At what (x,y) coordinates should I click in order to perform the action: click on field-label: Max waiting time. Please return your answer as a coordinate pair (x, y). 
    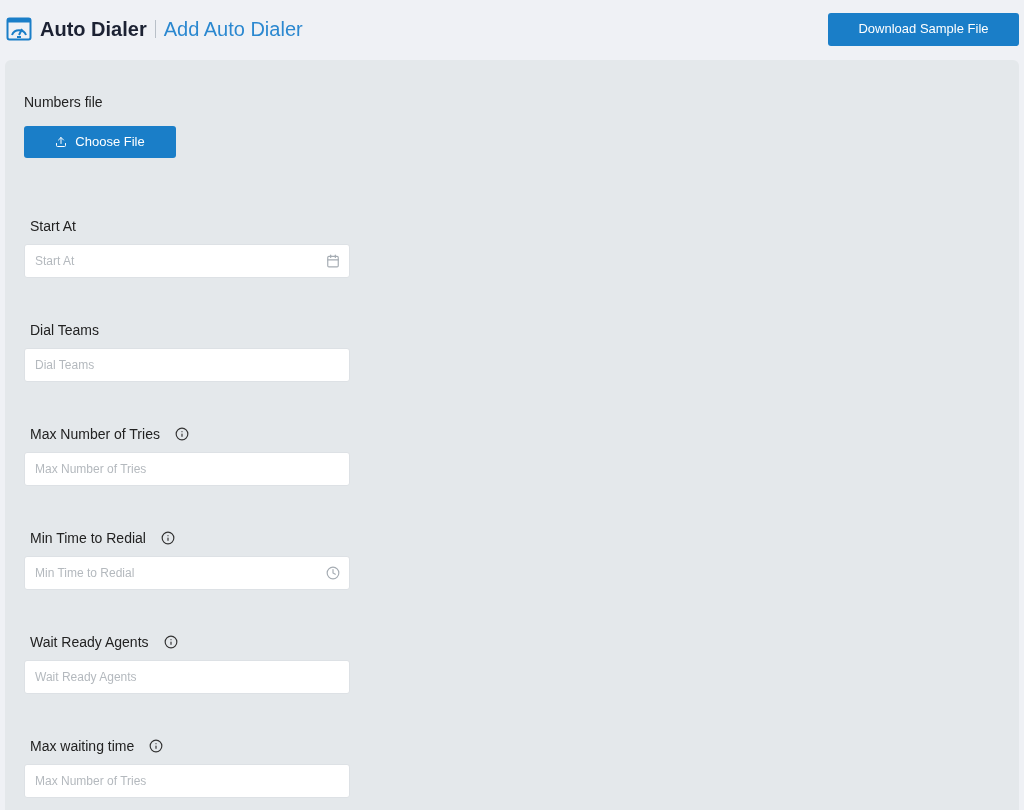
    Looking at the image, I should click on (82, 746).